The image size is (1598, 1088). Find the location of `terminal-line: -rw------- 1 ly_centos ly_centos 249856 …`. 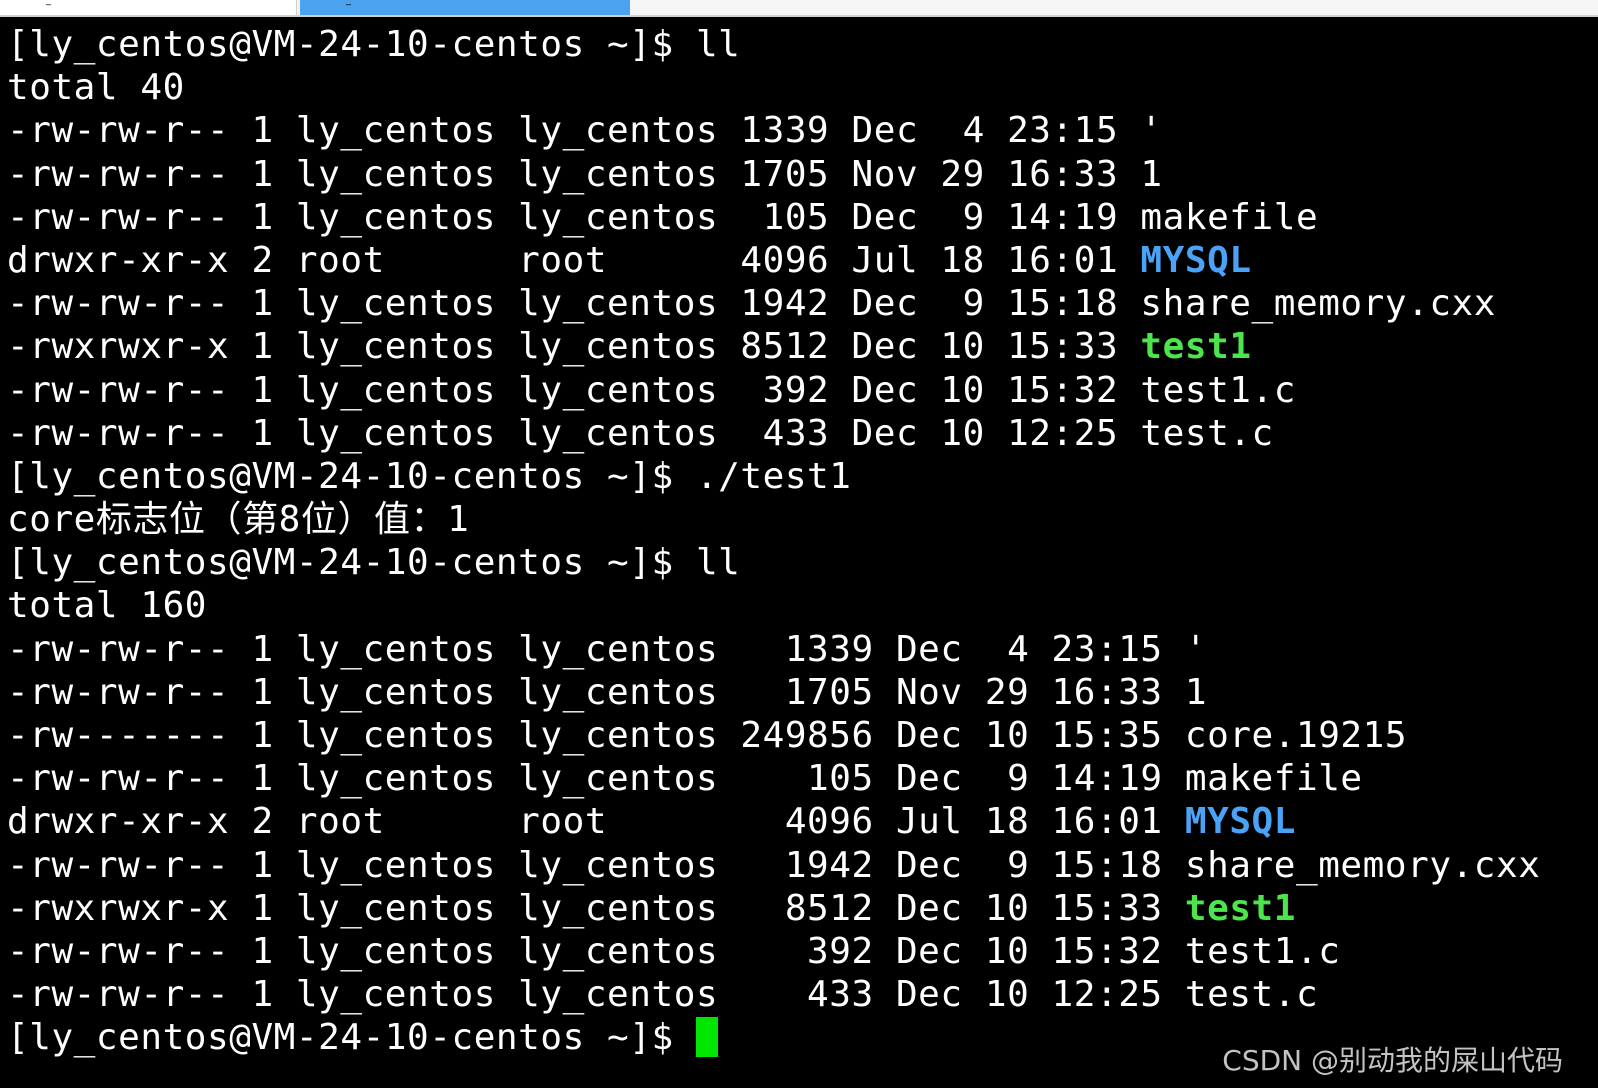

terminal-line: -rw------- 1 ly_centos ly_centos 249856 … is located at coordinates (773, 735).